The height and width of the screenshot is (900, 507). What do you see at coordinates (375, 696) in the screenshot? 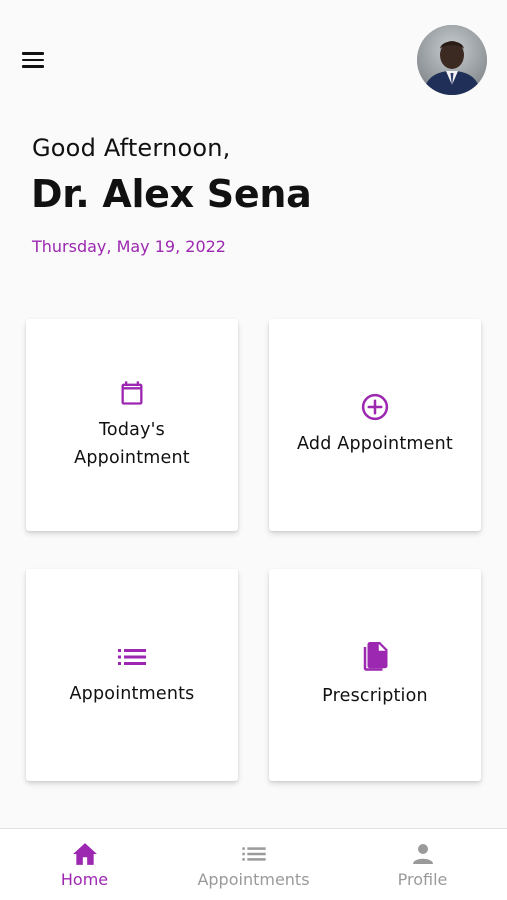
I see `prescription-label: Prescription` at bounding box center [375, 696].